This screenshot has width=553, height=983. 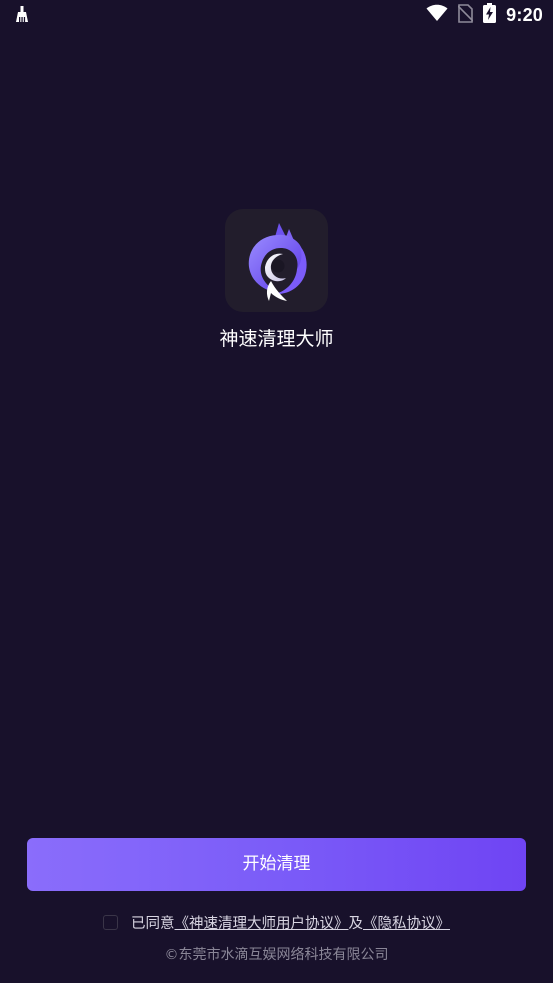 What do you see at coordinates (153, 923) in the screenshot?
I see `agreement-prefix: 已同意` at bounding box center [153, 923].